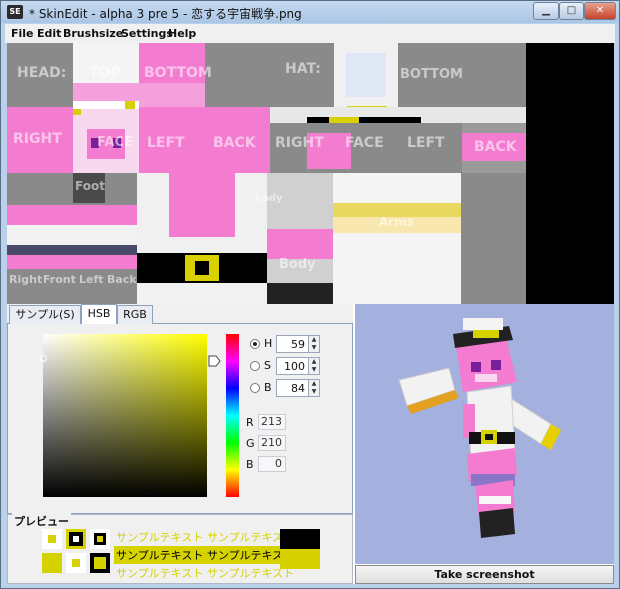  What do you see at coordinates (267, 365) in the screenshot?
I see `saturation-label: S` at bounding box center [267, 365].